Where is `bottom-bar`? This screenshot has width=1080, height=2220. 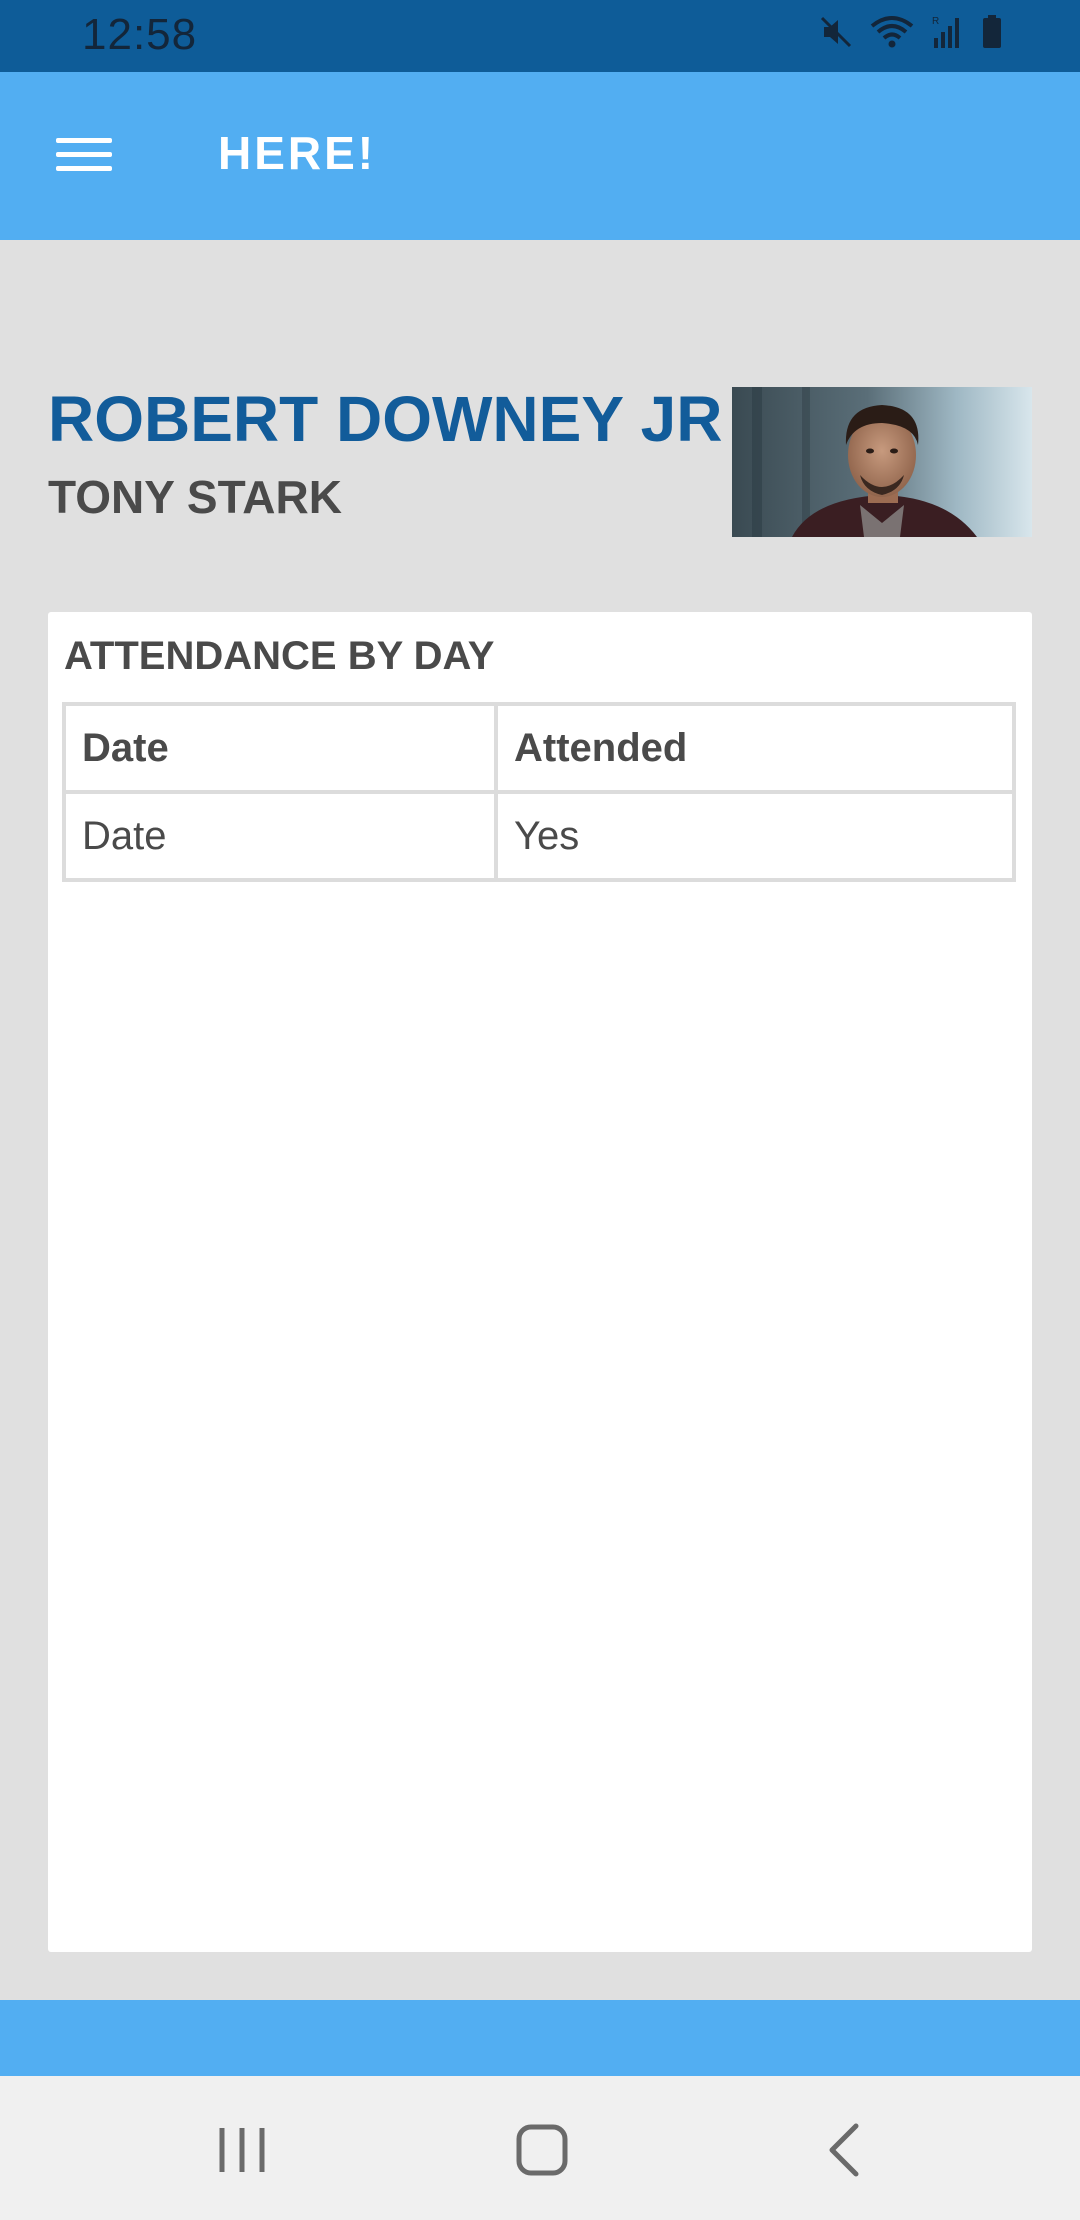 bottom-bar is located at coordinates (540, 2038).